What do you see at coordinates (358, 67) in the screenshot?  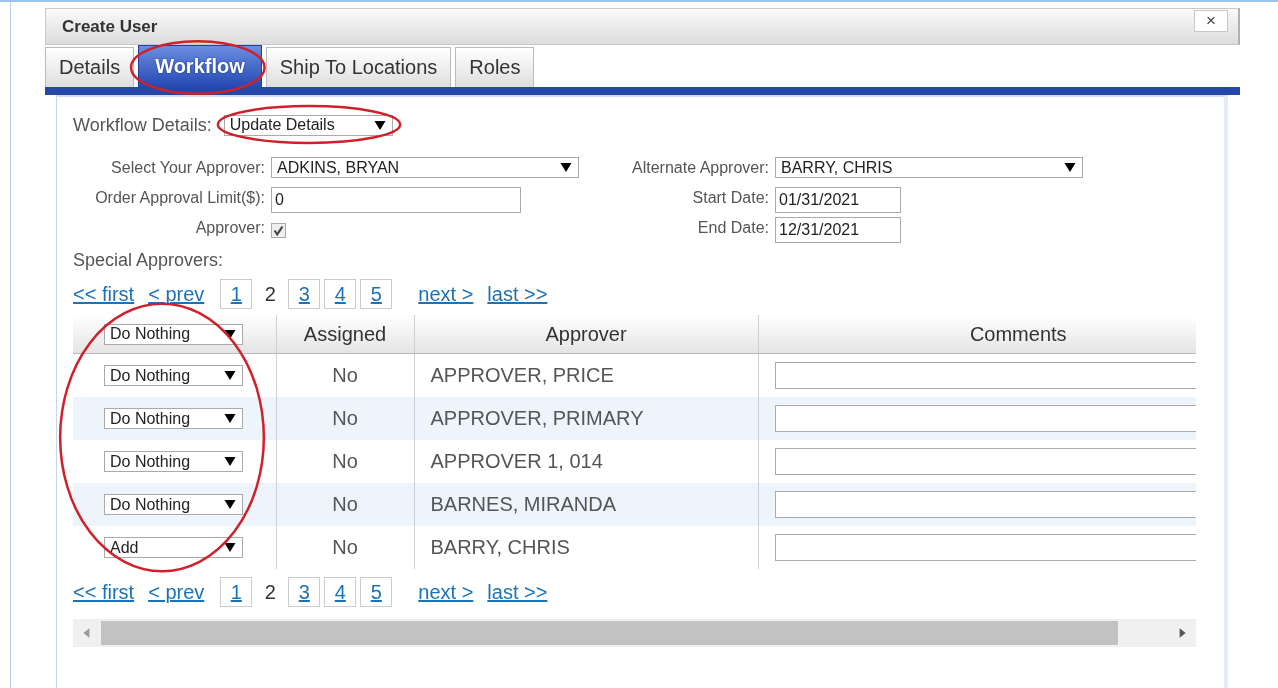 I see `tab: Ship To Locations` at bounding box center [358, 67].